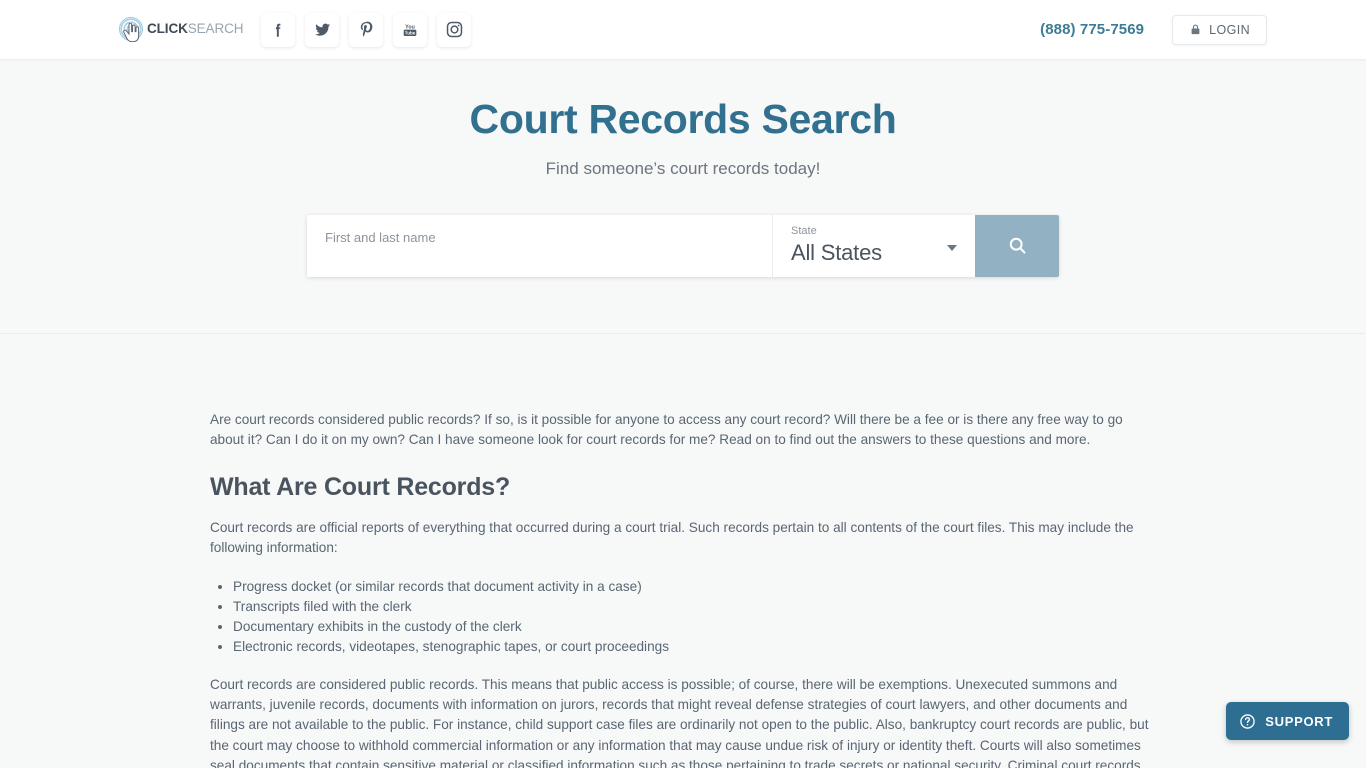 This screenshot has width=1366, height=768. What do you see at coordinates (411, 27) in the screenshot?
I see `svg-text: You` at bounding box center [411, 27].